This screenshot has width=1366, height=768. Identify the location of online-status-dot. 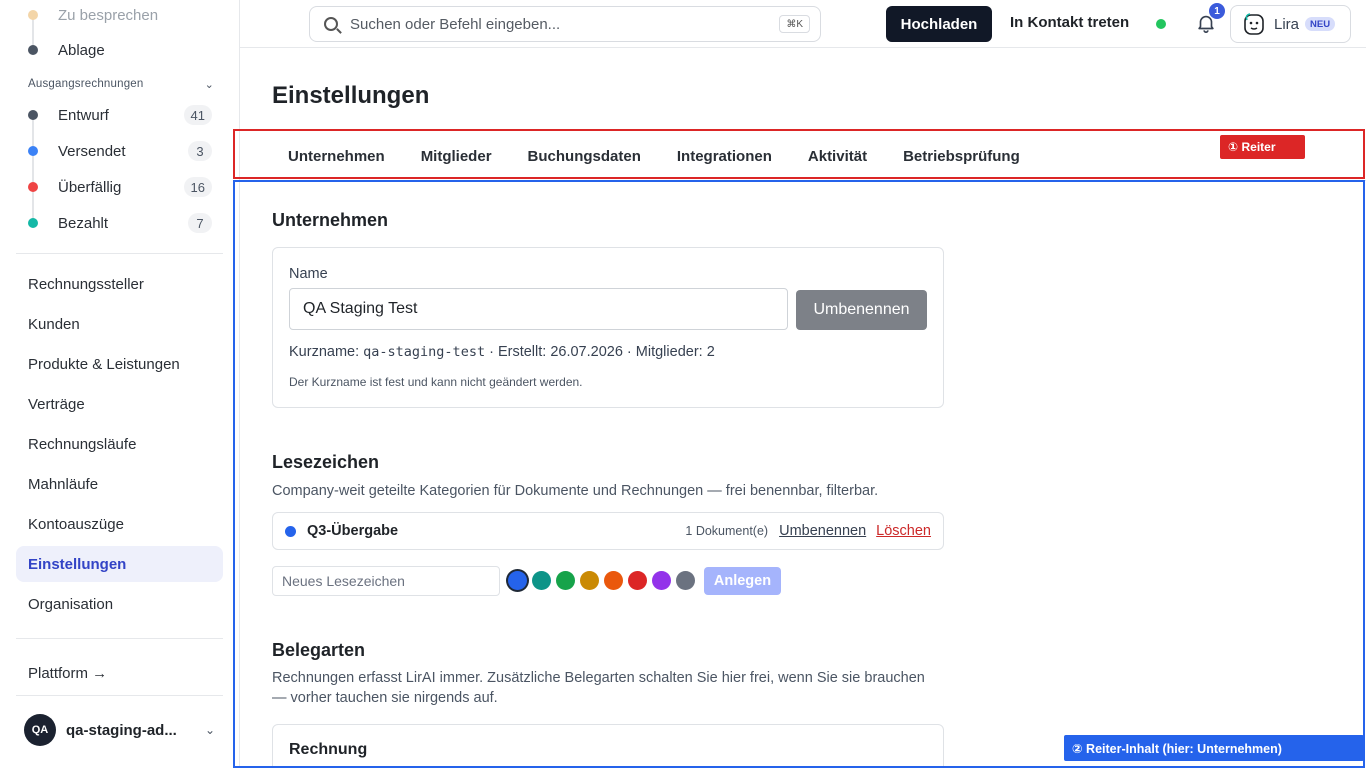
(1161, 24).